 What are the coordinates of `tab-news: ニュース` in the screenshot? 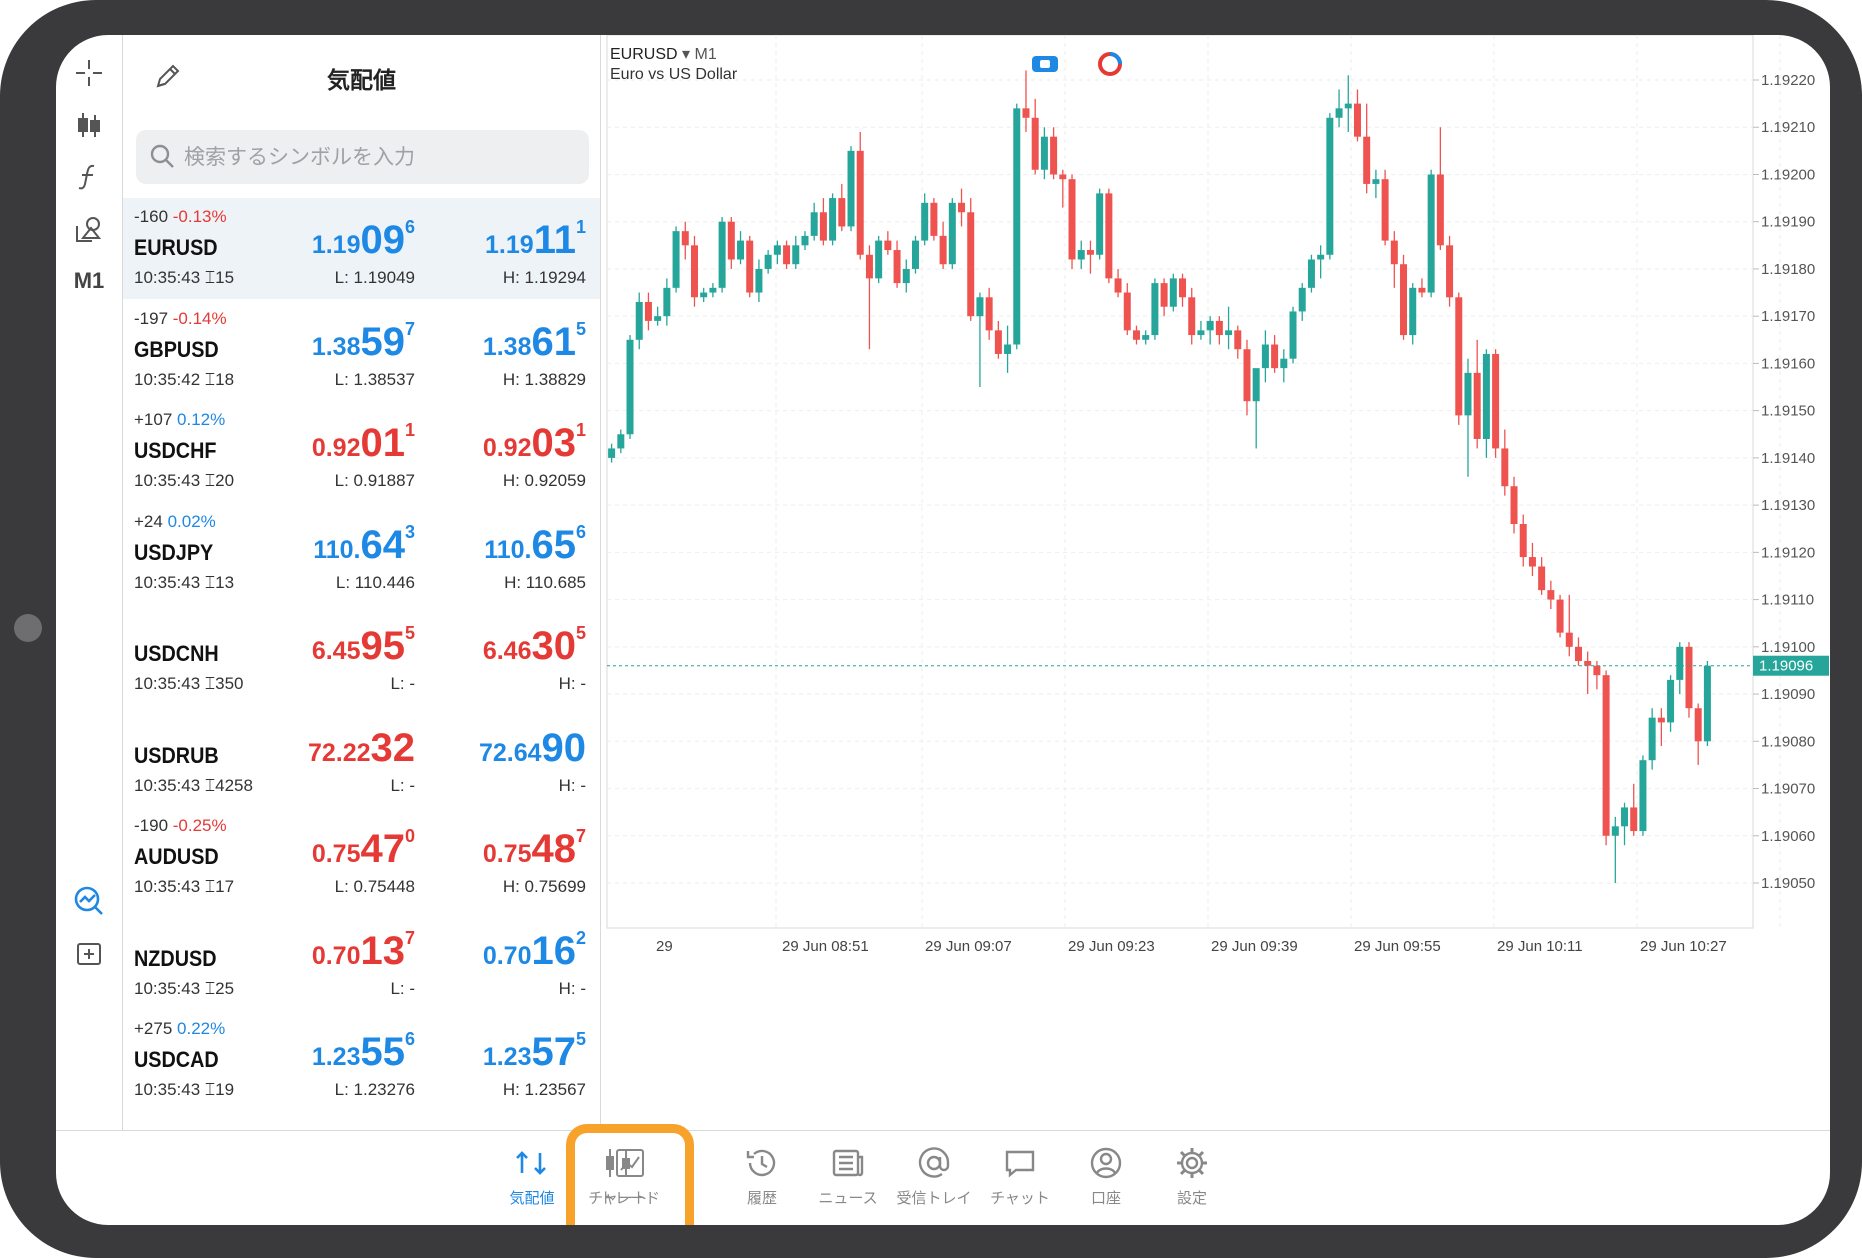 It's located at (848, 1177).